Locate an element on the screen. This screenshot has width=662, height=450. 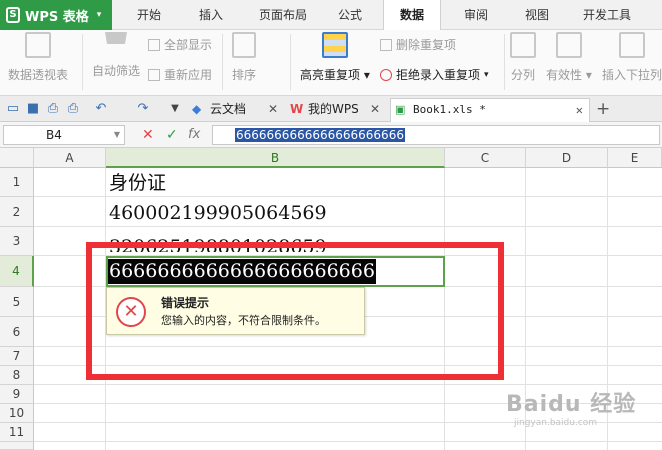
row-header-1: 1 is located at coordinates (17, 182).